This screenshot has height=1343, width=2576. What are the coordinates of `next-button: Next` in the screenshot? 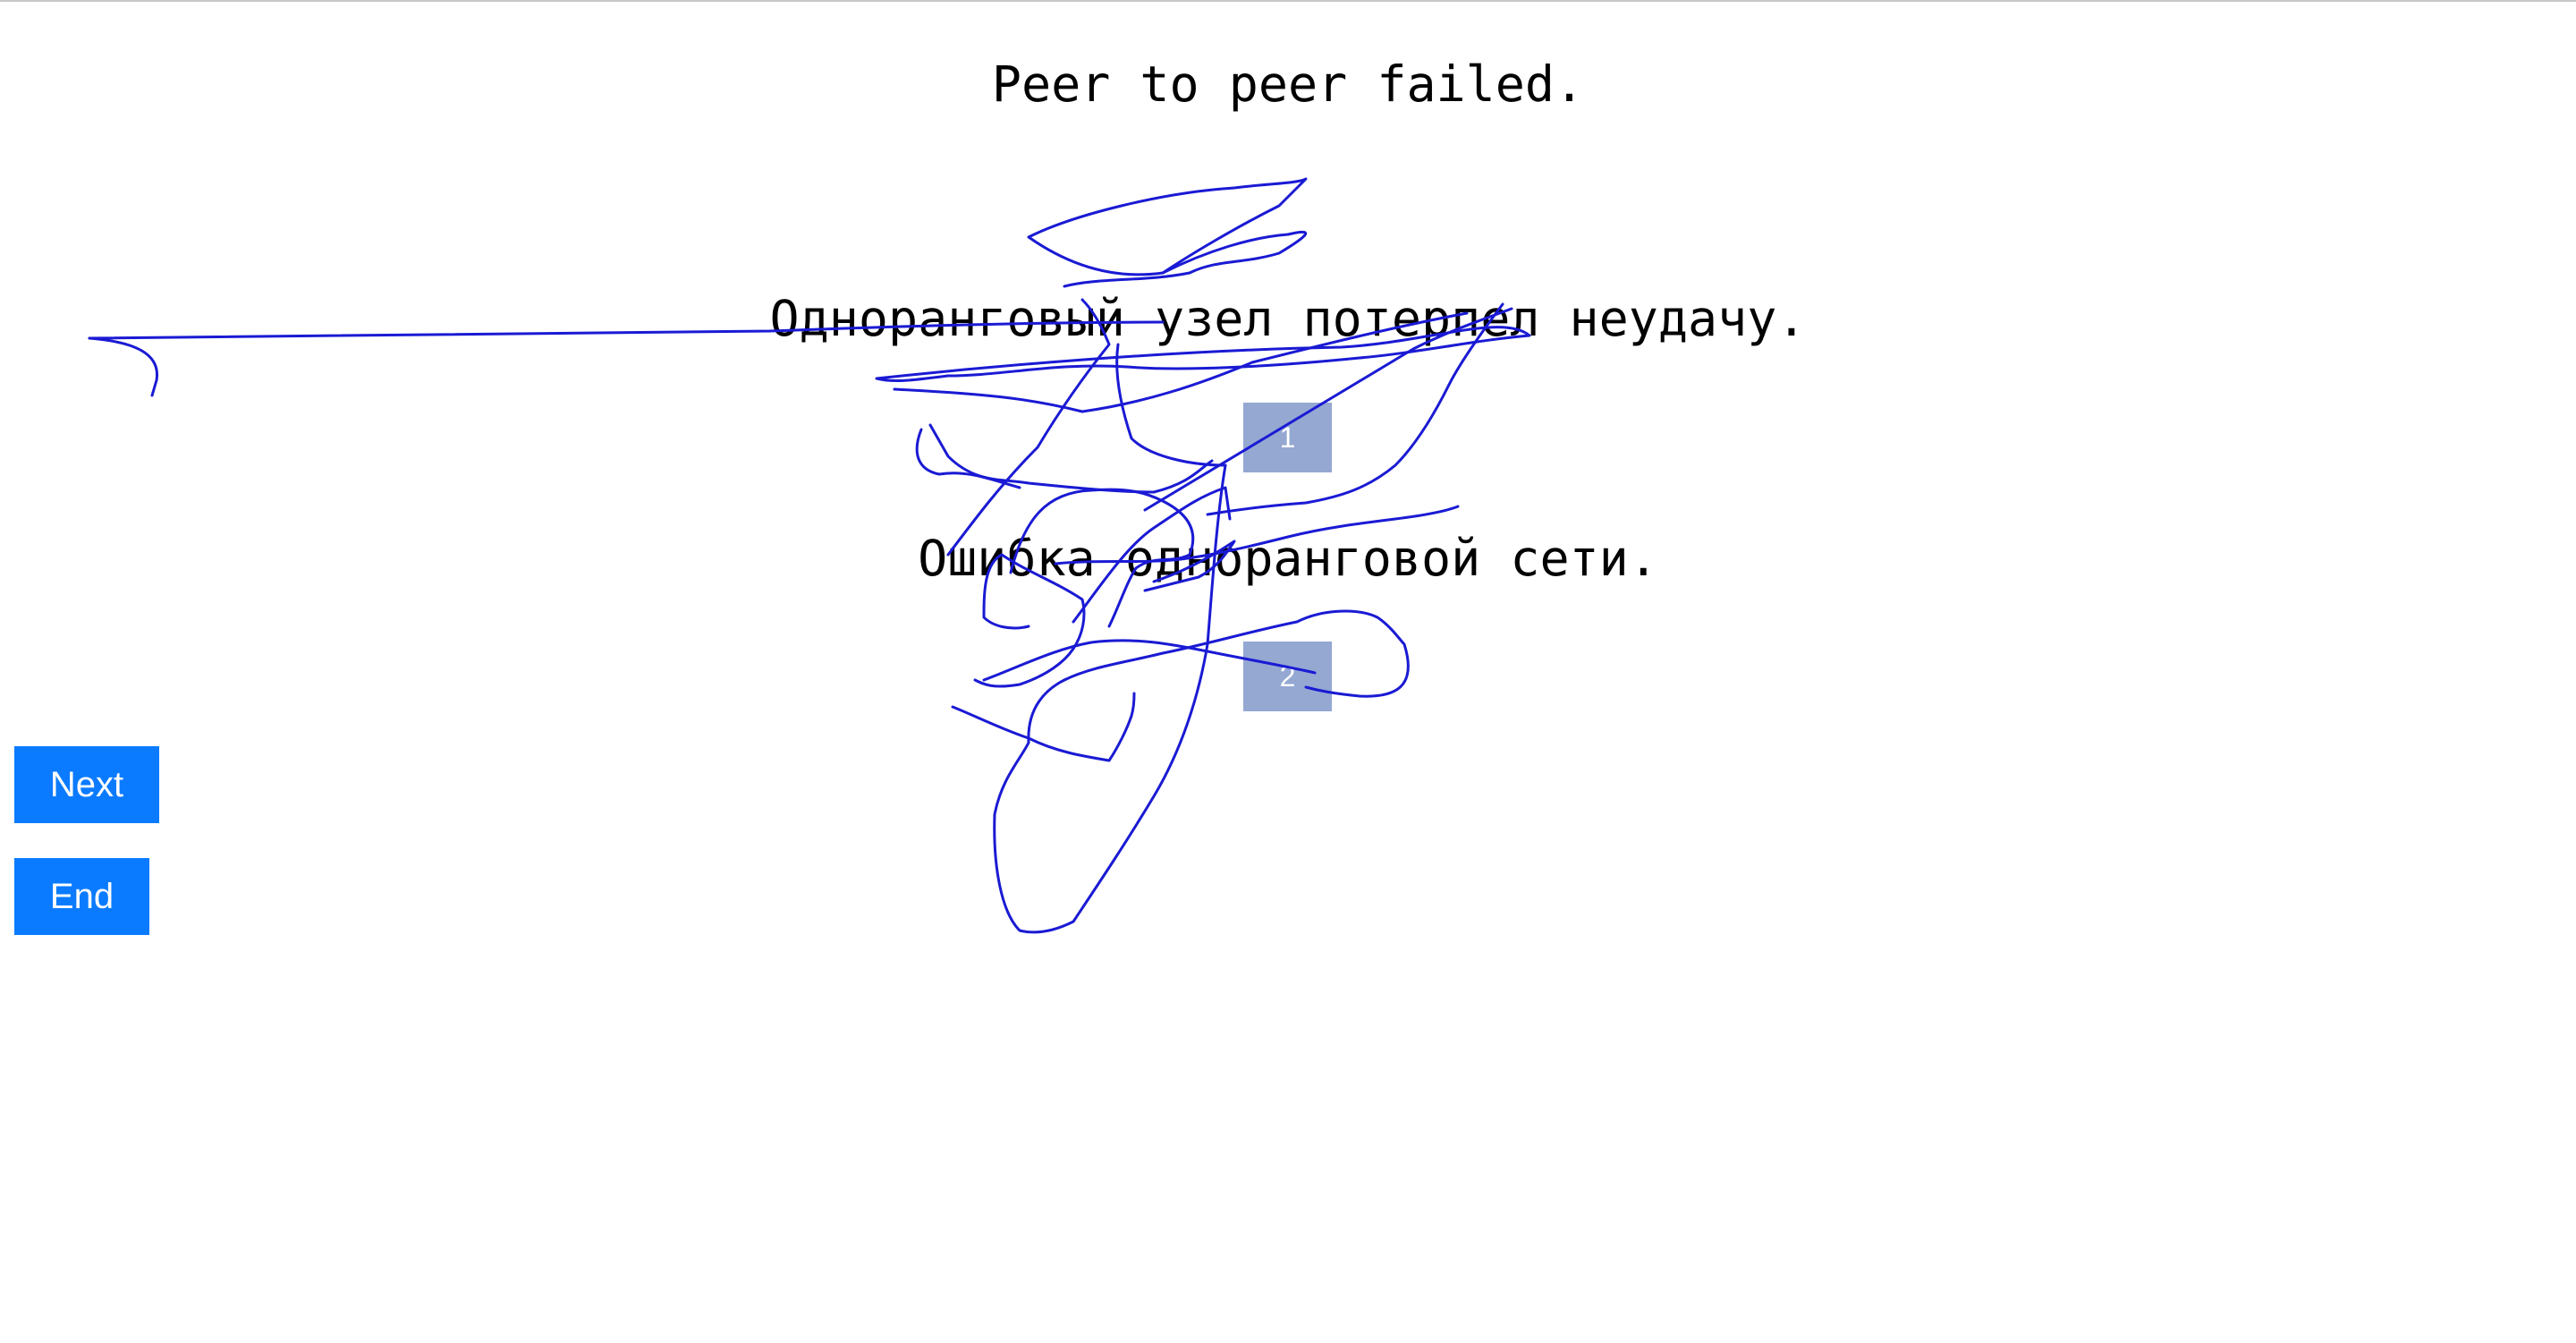 It's located at (86, 785).